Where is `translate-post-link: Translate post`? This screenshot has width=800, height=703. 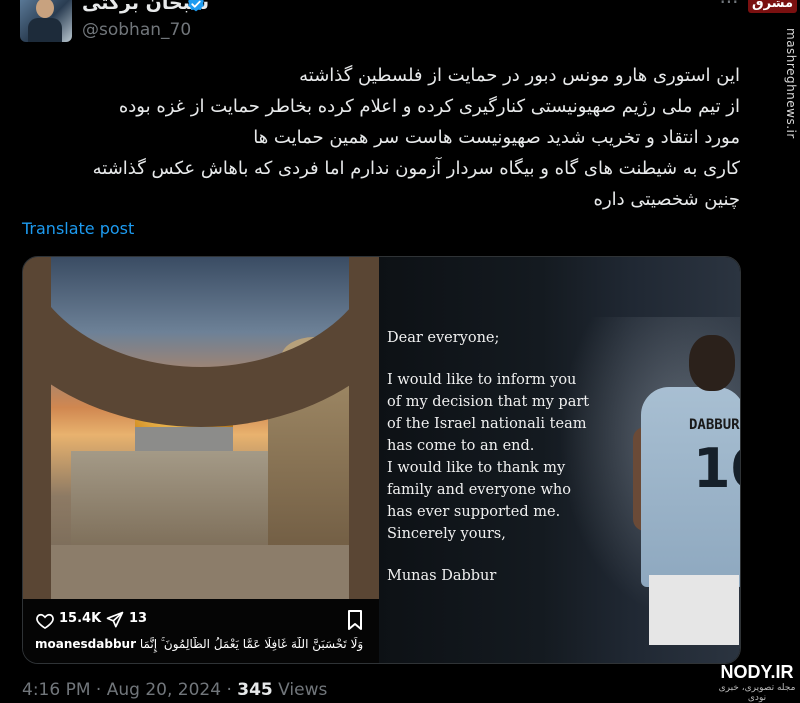
translate-post-link: Translate post is located at coordinates (78, 228).